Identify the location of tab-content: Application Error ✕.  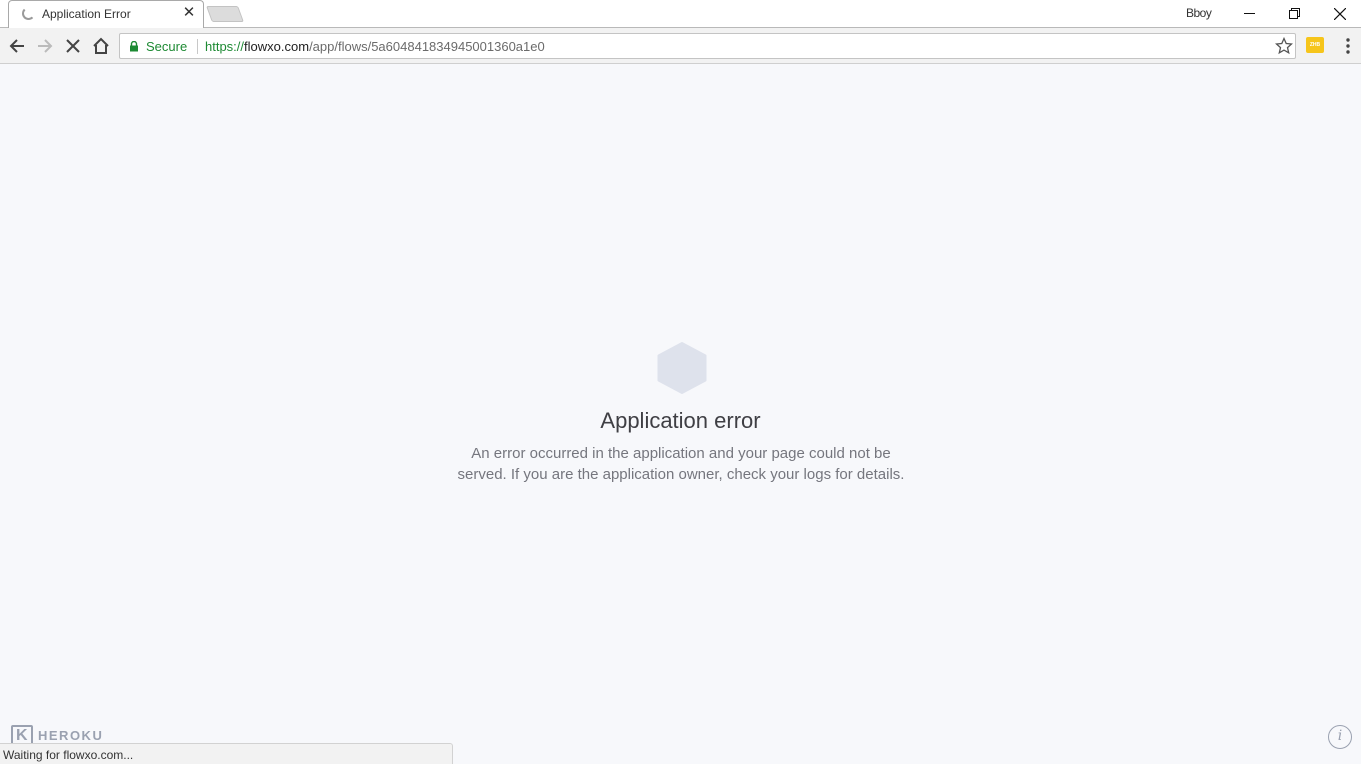
(106, 14).